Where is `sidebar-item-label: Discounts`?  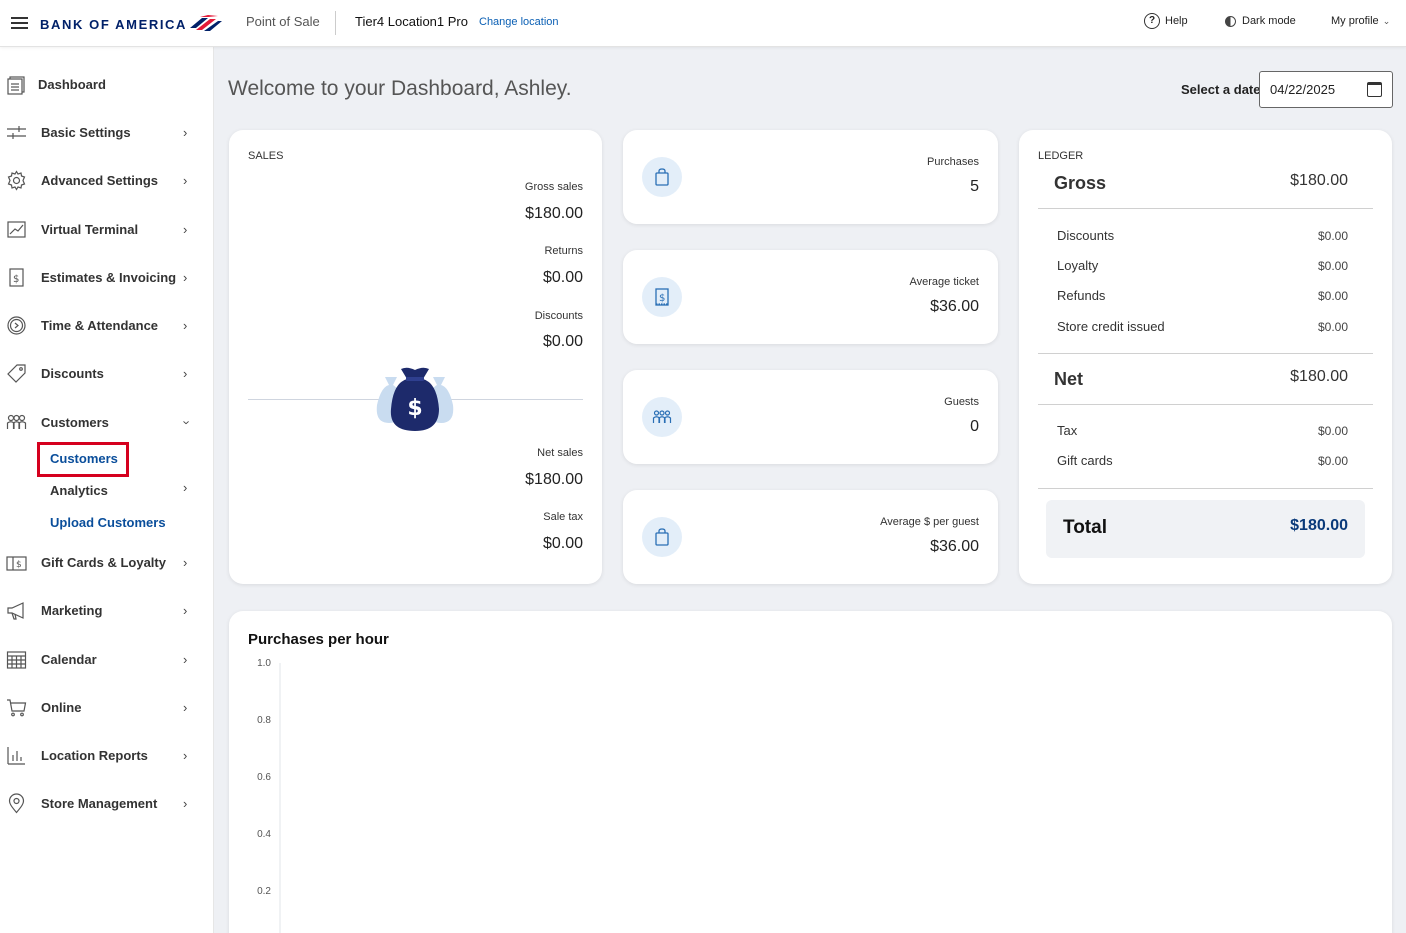 sidebar-item-label: Discounts is located at coordinates (72, 373).